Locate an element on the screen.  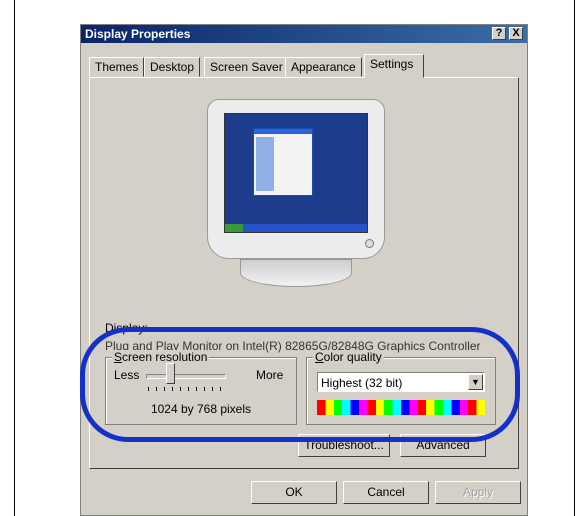
cancel-button: Cancel is located at coordinates (386, 492).